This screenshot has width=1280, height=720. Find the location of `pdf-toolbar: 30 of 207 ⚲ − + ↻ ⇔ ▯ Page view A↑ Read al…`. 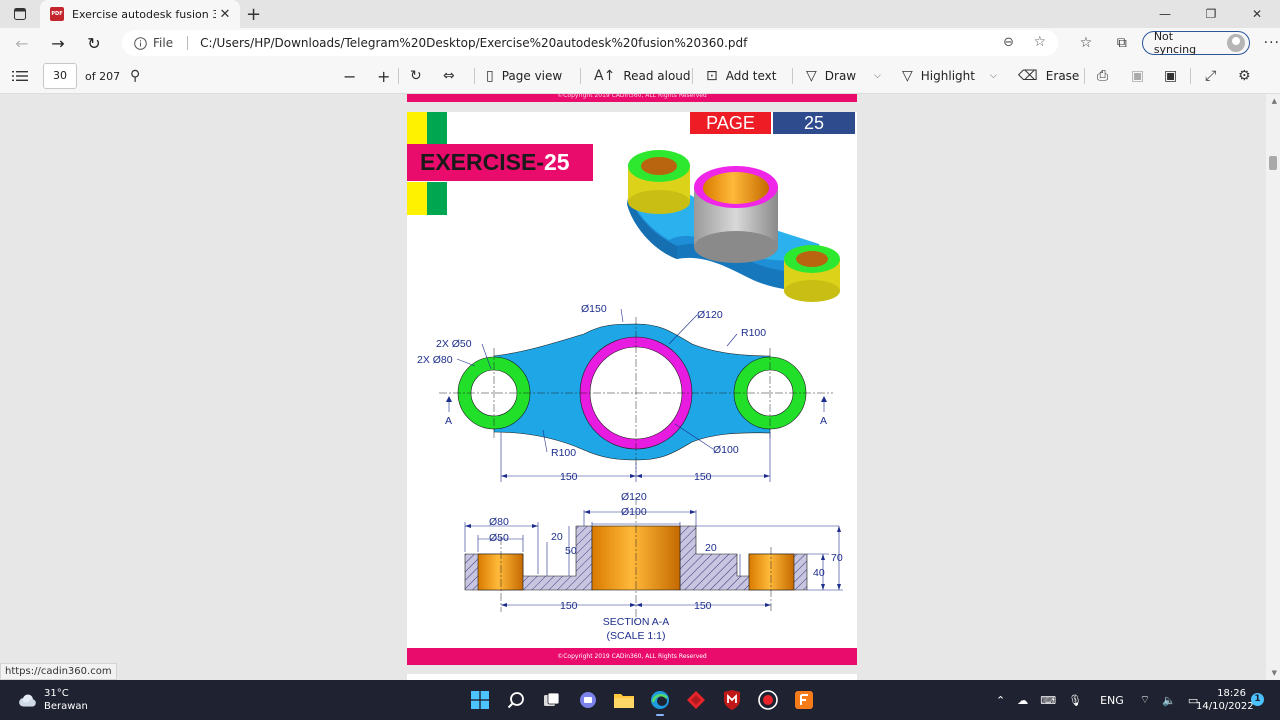

pdf-toolbar: 30 of 207 ⚲ − + ↻ ⇔ ▯ Page view A↑ Read al… is located at coordinates (640, 76).